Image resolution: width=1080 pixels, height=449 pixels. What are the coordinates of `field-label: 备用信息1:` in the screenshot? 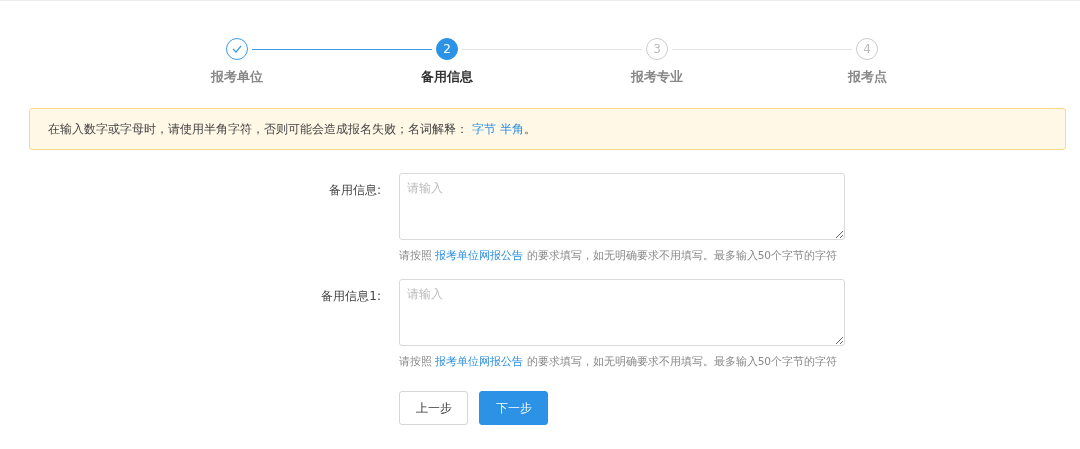 It's located at (351, 296).